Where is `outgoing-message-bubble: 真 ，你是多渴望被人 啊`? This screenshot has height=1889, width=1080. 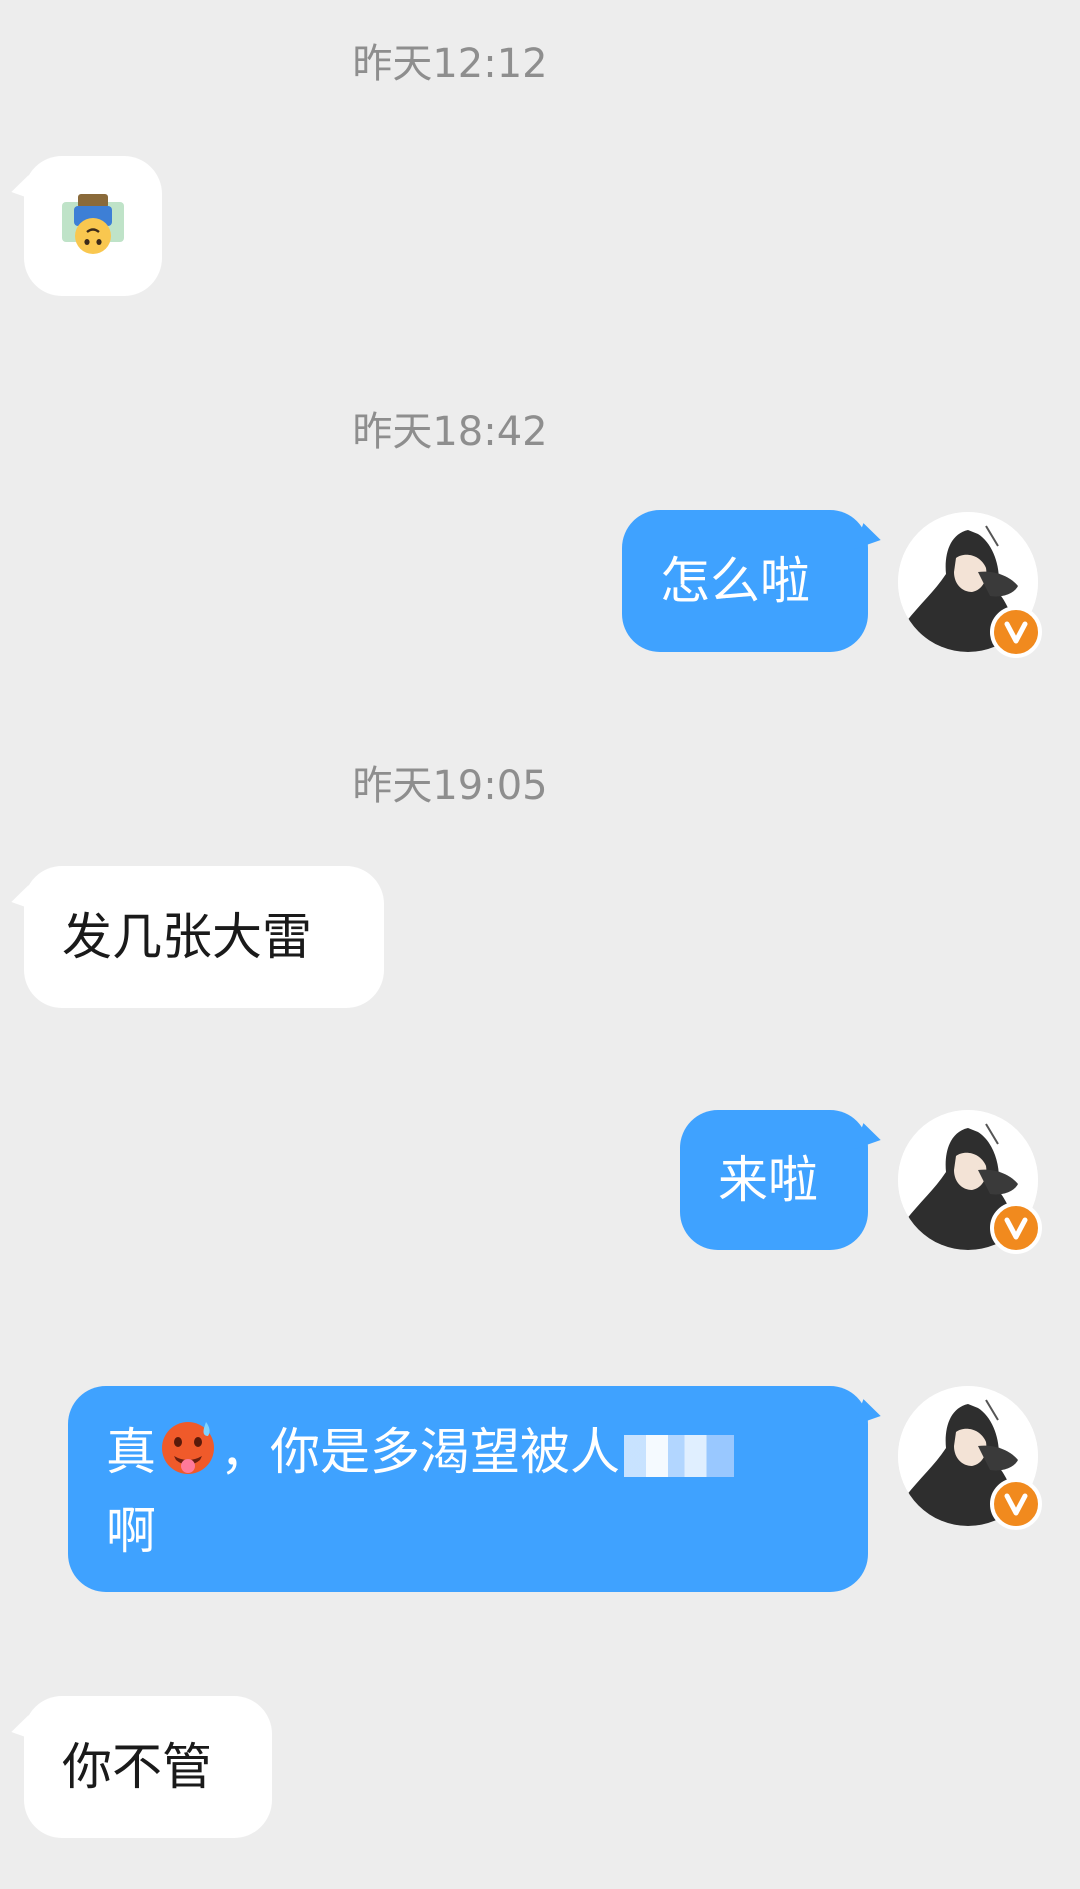 outgoing-message-bubble: 真 ，你是多渴望被人 啊 is located at coordinates (468, 1489).